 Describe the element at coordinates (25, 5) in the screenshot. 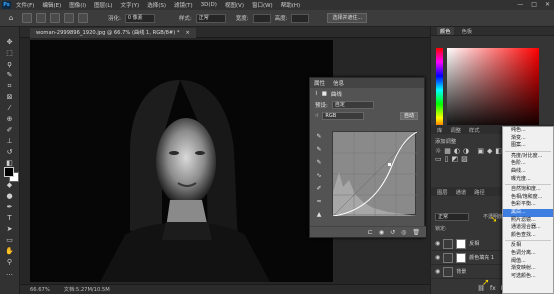

I see `menu-file: 文件(F)` at that location.